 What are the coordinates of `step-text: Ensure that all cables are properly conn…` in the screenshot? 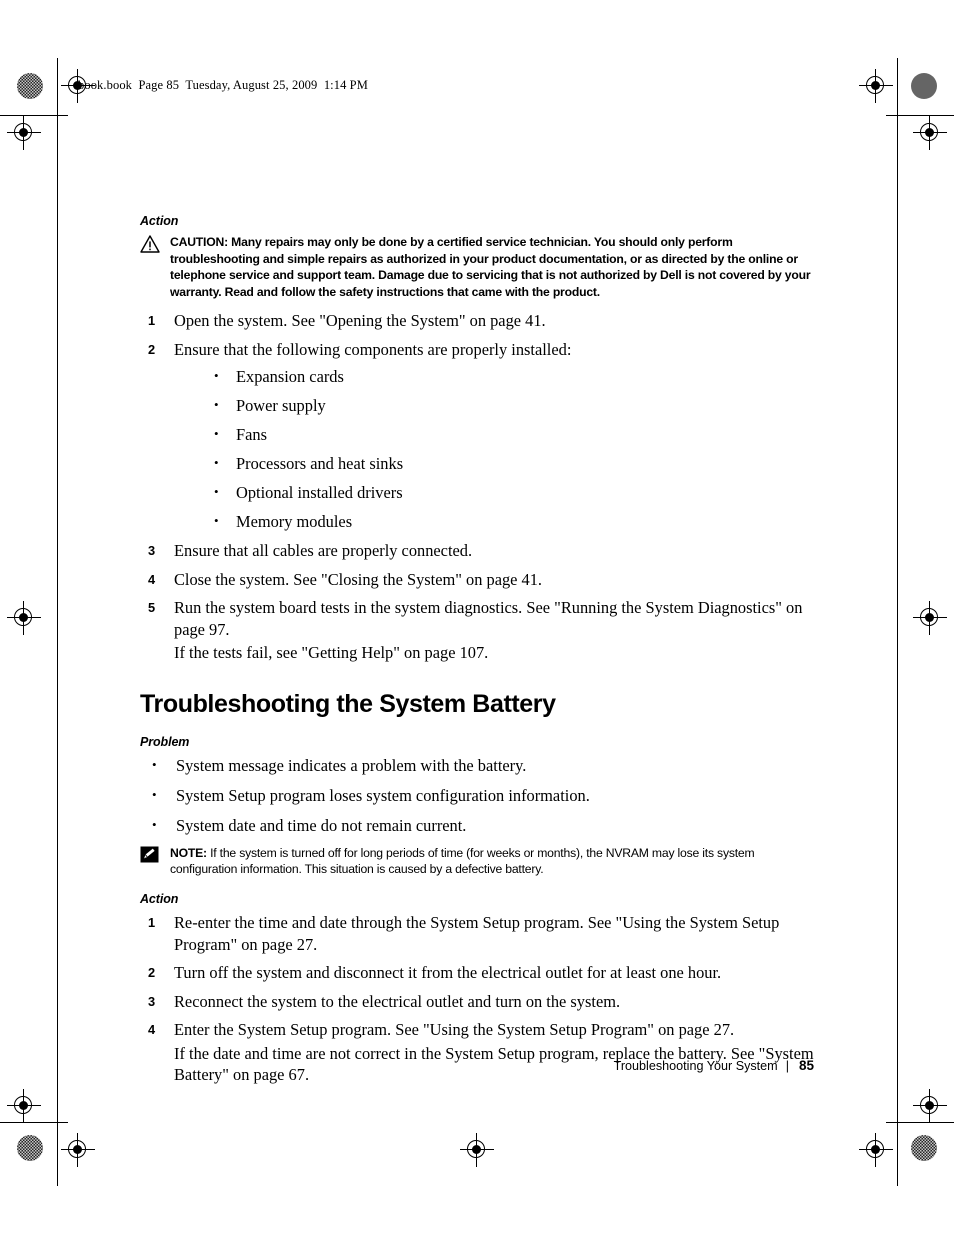 It's located at (323, 551).